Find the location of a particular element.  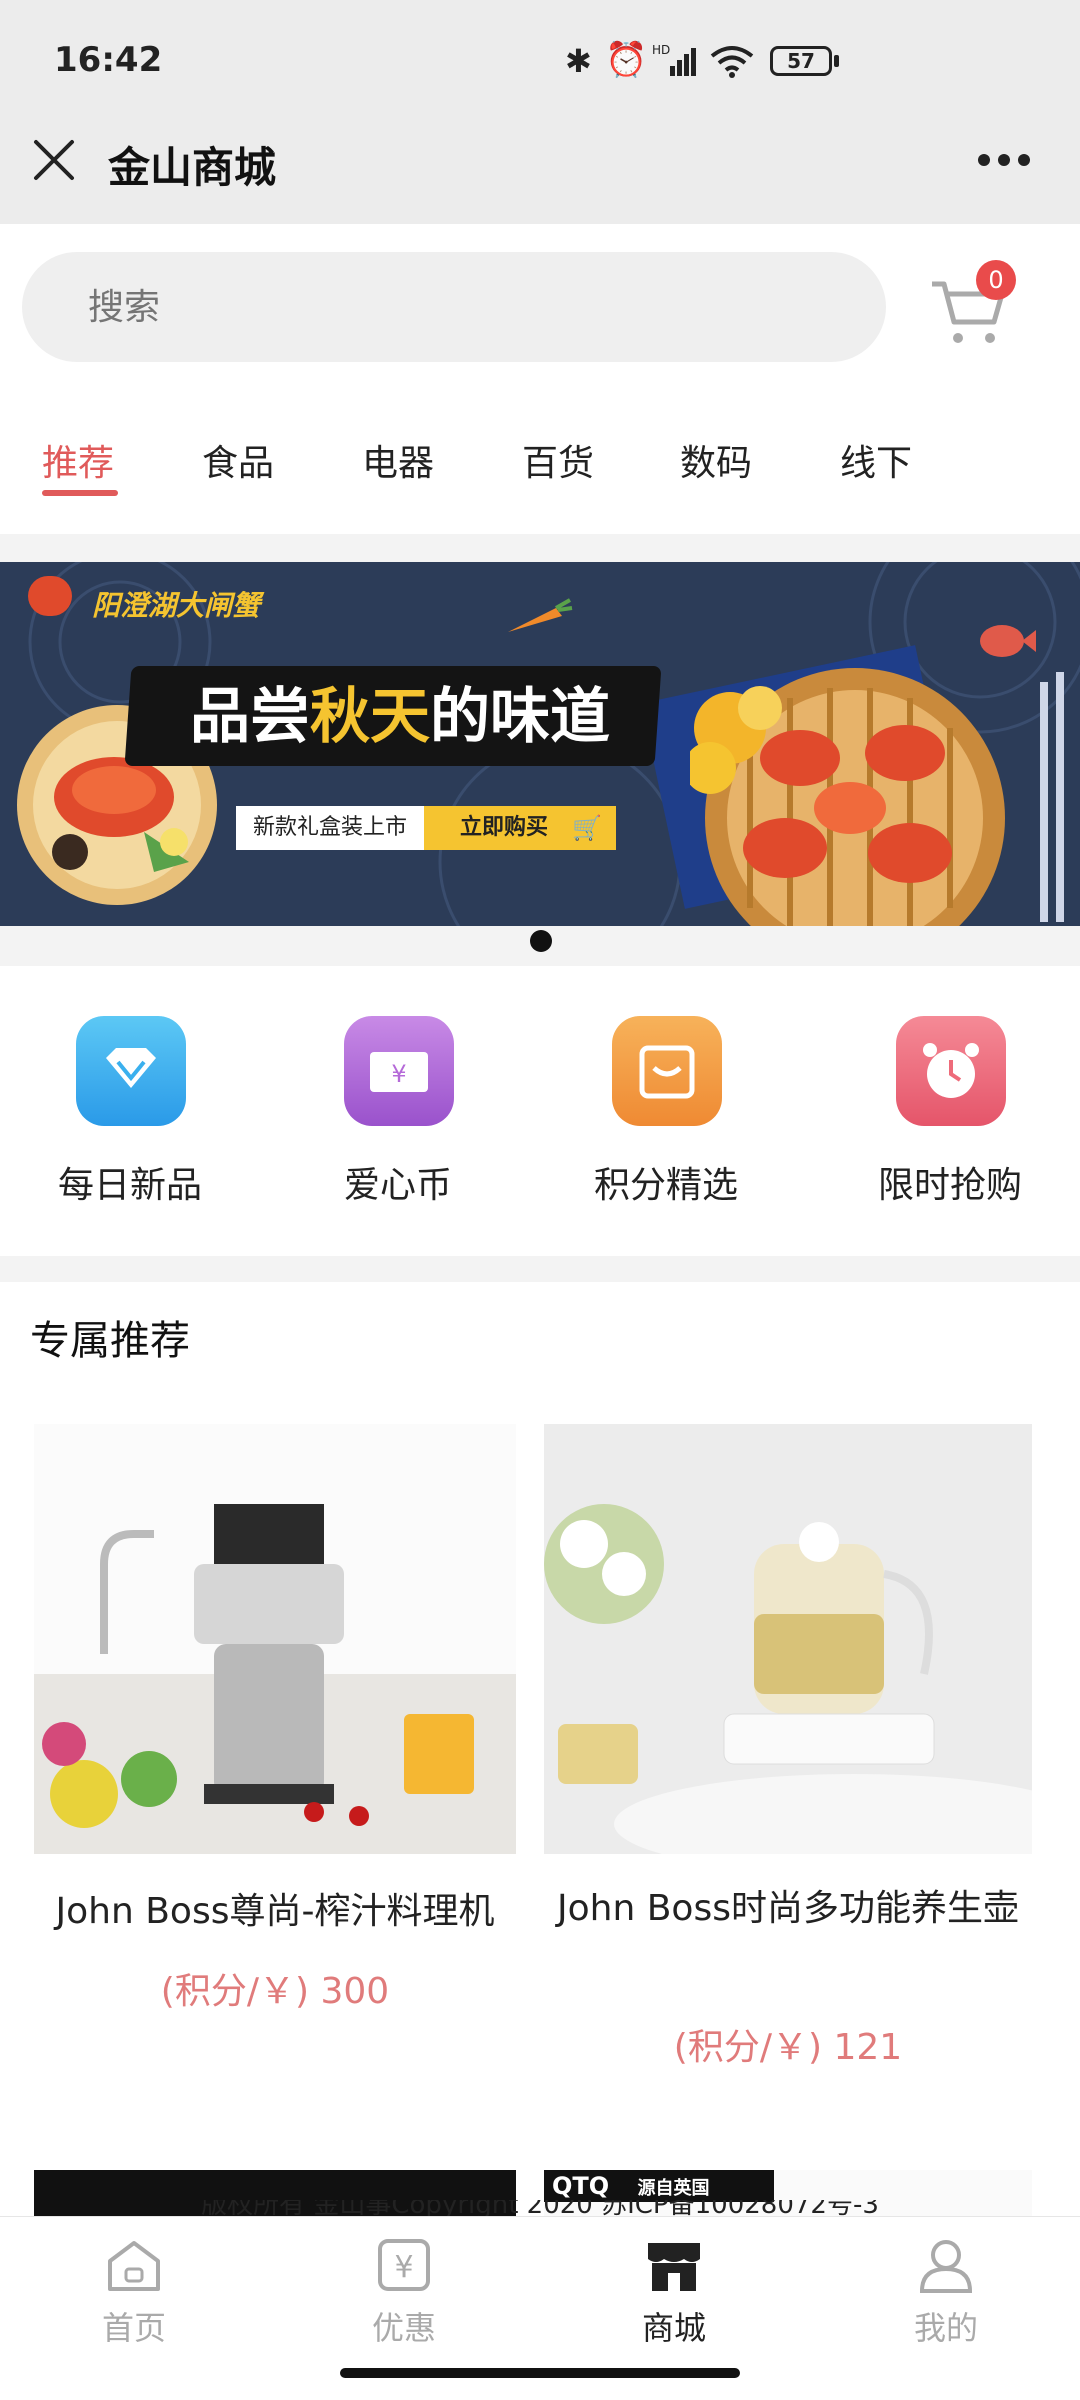

quick-points-select: 积分精选 is located at coordinates (666, 1111).